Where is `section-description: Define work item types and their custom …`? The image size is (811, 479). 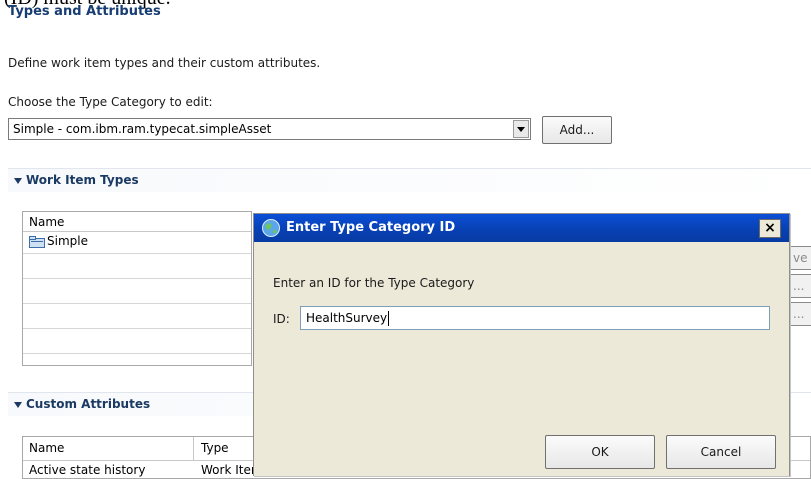 section-description: Define work item types and their custom … is located at coordinates (164, 63).